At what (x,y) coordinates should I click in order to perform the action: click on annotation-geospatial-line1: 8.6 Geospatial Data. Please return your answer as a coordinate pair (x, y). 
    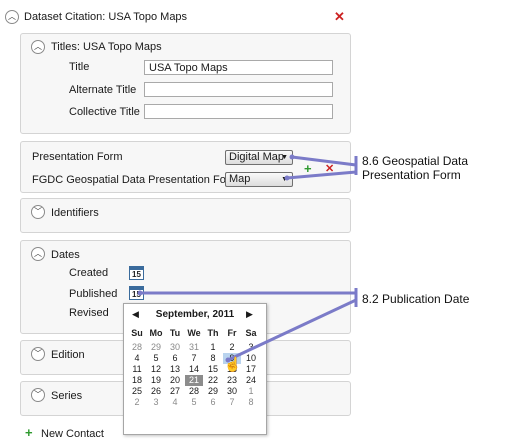
    Looking at the image, I should click on (415, 161).